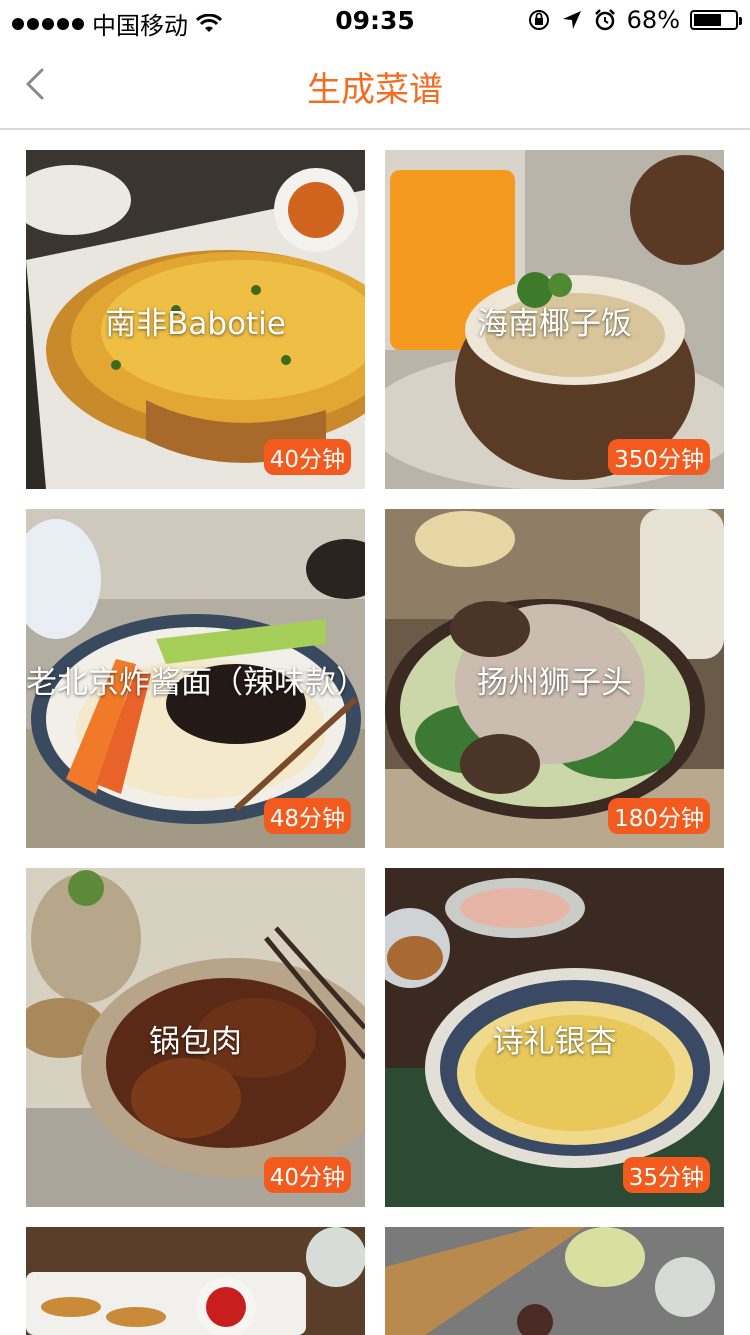 This screenshot has height=1335, width=750. What do you see at coordinates (195, 324) in the screenshot?
I see `recipe-name: 南非Babotie` at bounding box center [195, 324].